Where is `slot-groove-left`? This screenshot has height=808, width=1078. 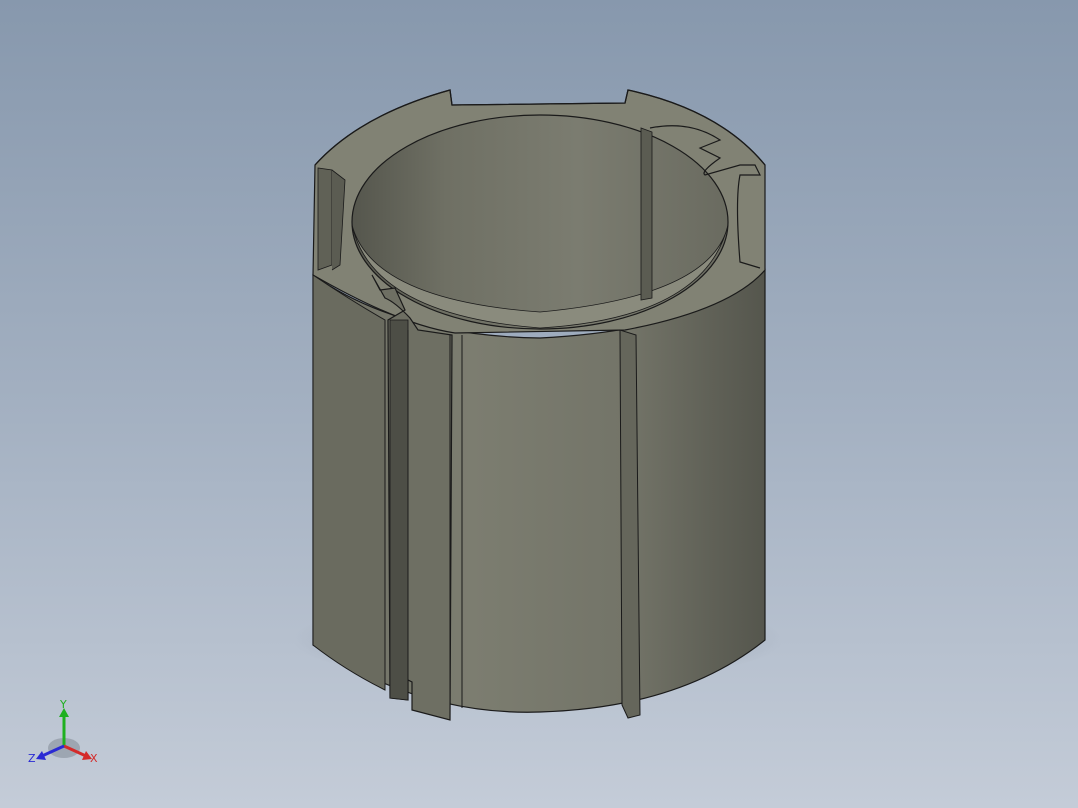
slot-groove-left is located at coordinates (399, 510).